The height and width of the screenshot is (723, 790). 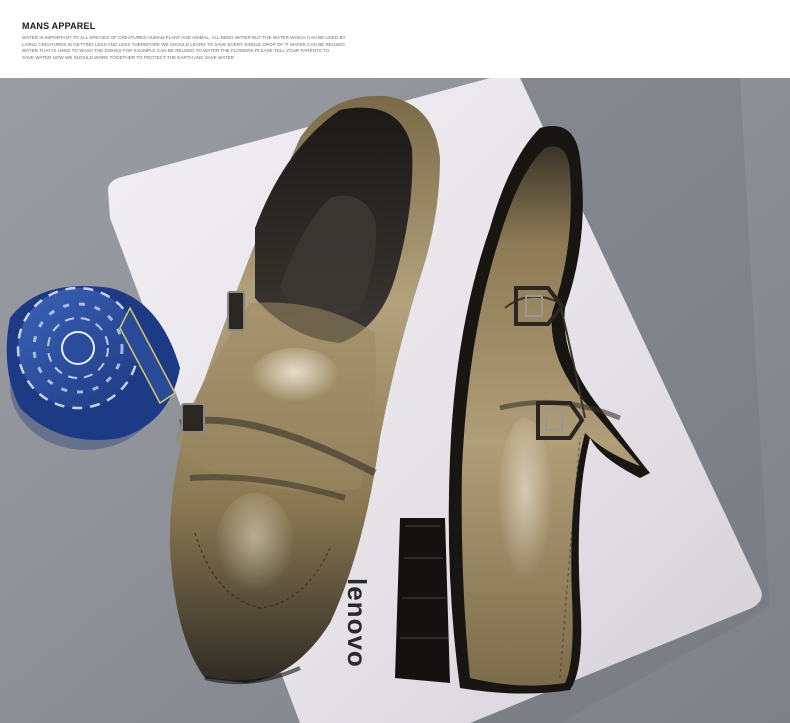 What do you see at coordinates (357, 623) in the screenshot?
I see `laptop-brand-logo: lenovo` at bounding box center [357, 623].